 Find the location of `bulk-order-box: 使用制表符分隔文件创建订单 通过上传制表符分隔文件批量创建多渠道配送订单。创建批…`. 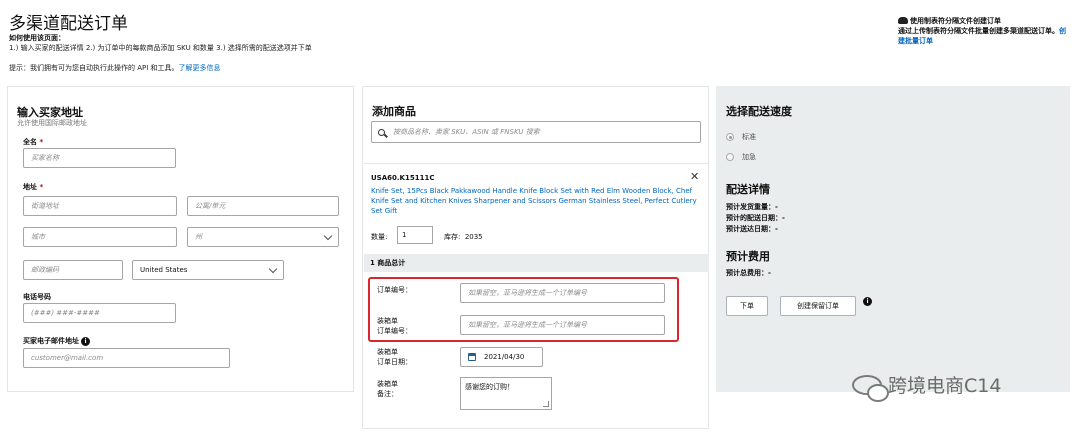

bulk-order-box: 使用制表符分隔文件创建订单 通过上传制表符分隔文件批量创建多渠道配送订单。创建批… is located at coordinates (984, 31).